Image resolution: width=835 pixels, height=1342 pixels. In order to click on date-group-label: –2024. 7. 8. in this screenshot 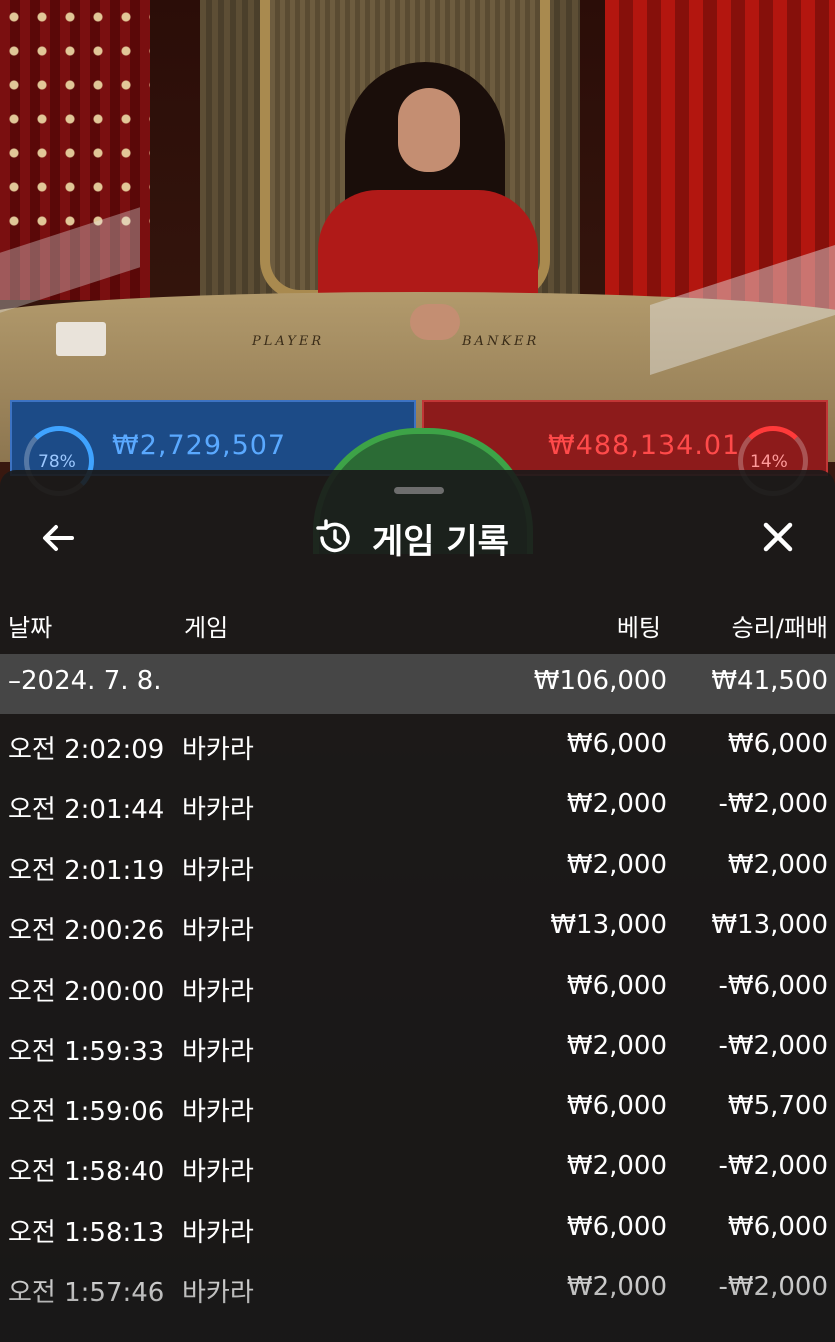, I will do `click(85, 681)`.